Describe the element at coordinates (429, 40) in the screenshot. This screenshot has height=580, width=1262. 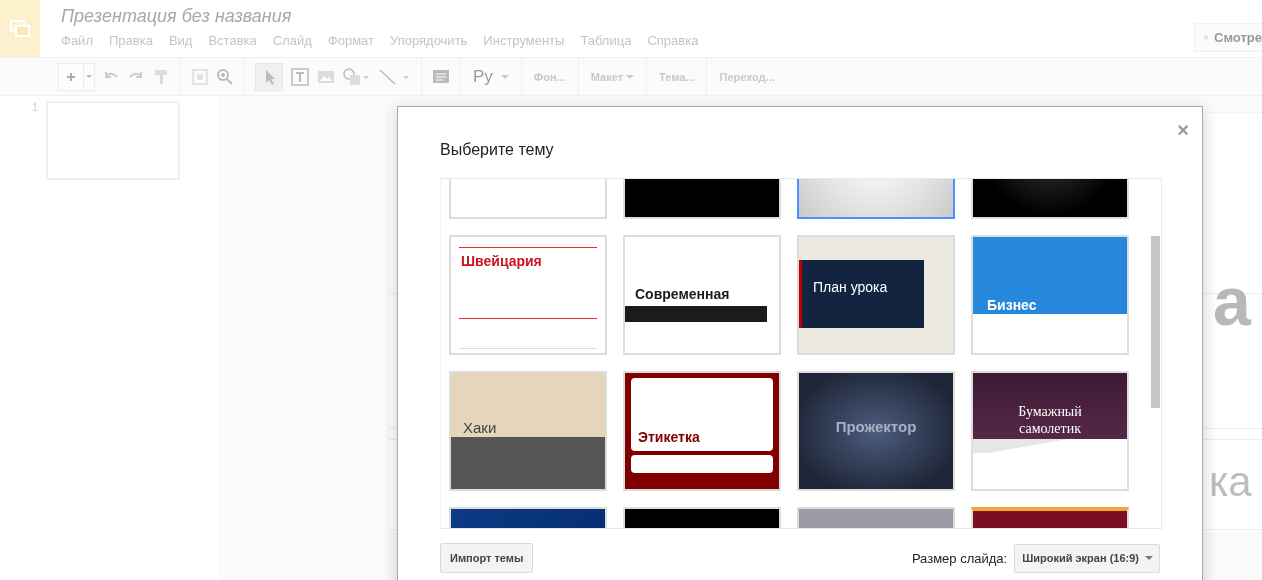
I see `menu-item: Упорядочить` at that location.